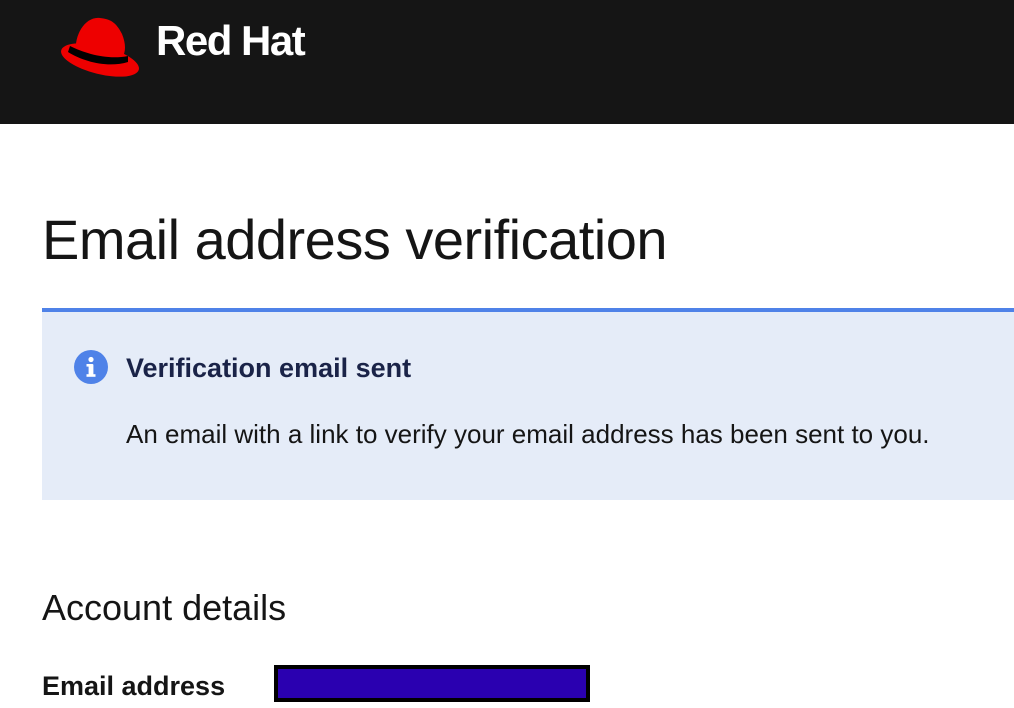 The width and height of the screenshot is (1014, 708). Describe the element at coordinates (231, 40) in the screenshot. I see `brand-name: Red Hat` at that location.